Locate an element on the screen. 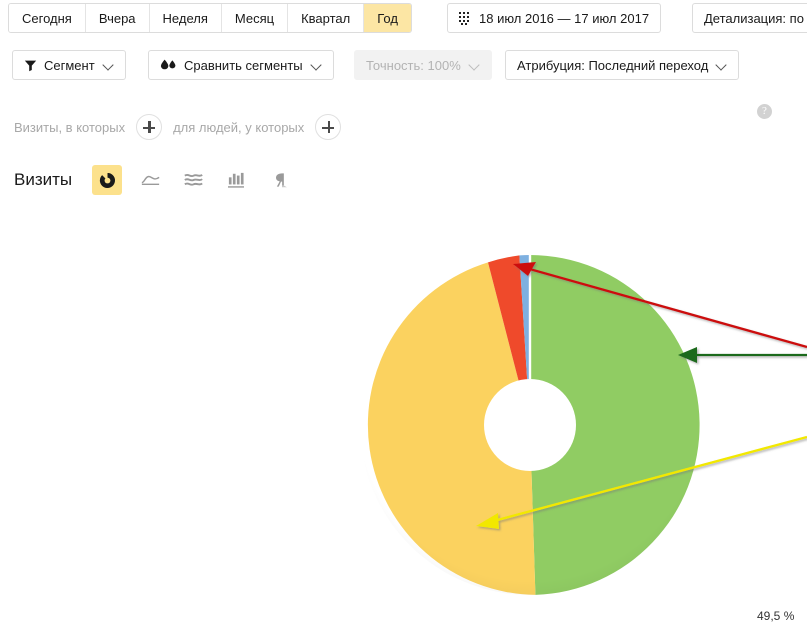  accuracy-button: Точность: 100% is located at coordinates (423, 65).